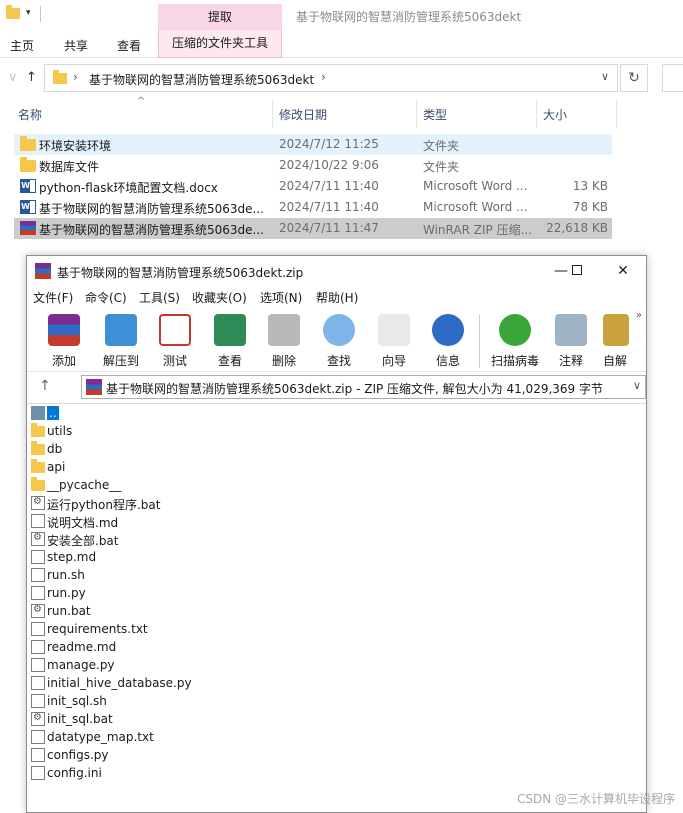 This screenshot has width=683, height=813. Describe the element at coordinates (13, 77) in the screenshot. I see `recent-locations-icon: ∨` at that location.